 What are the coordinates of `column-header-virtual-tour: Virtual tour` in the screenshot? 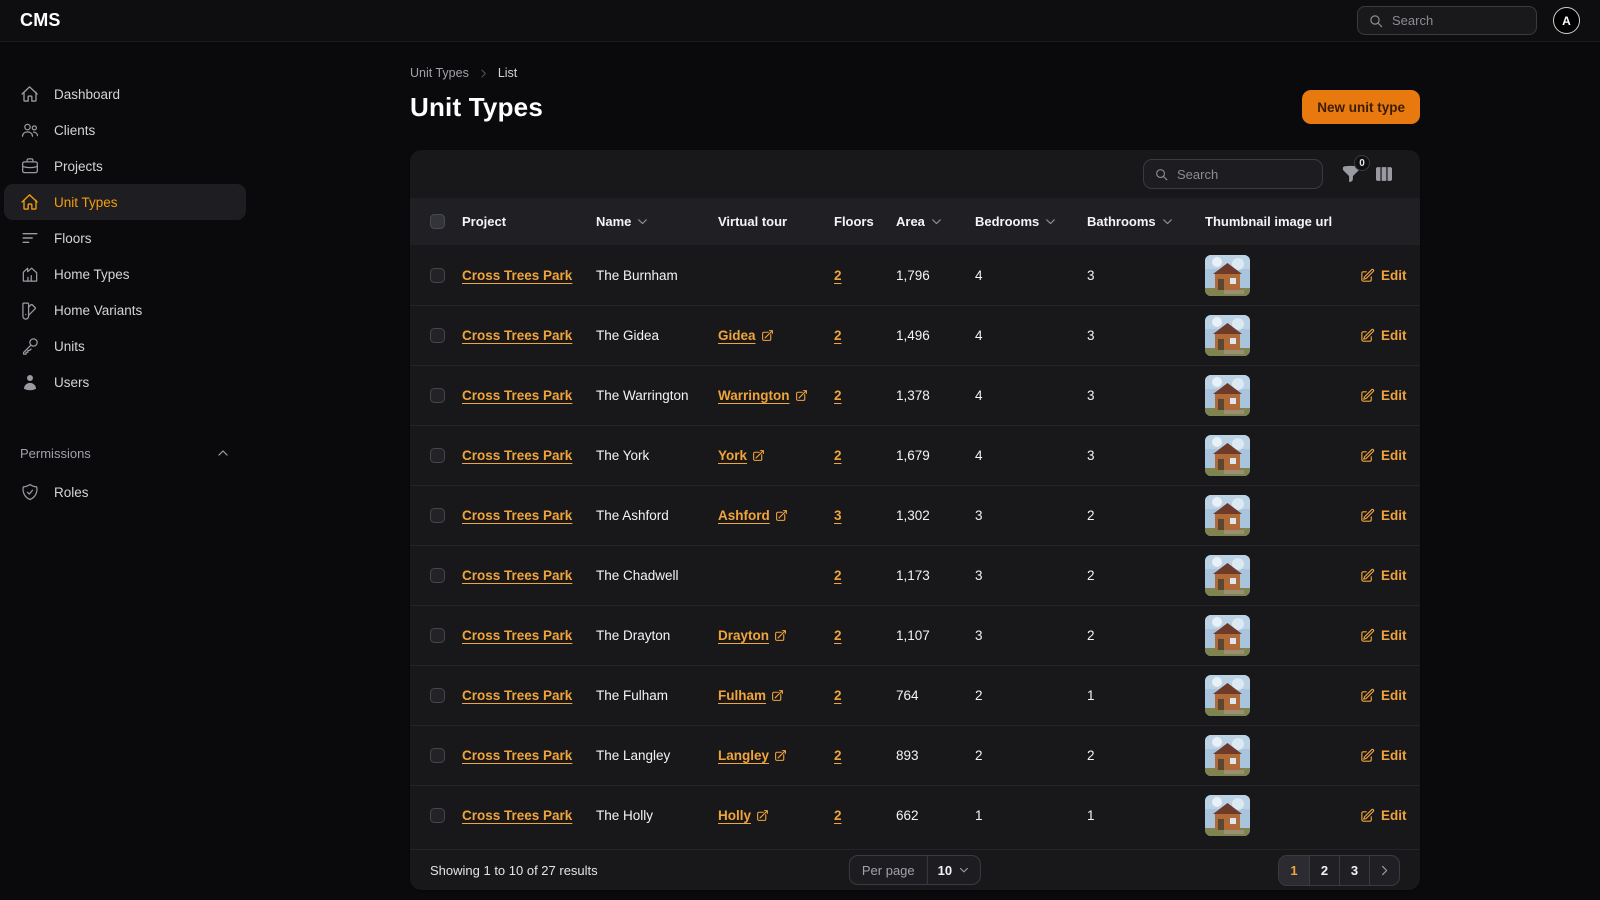 It's located at (776, 221).